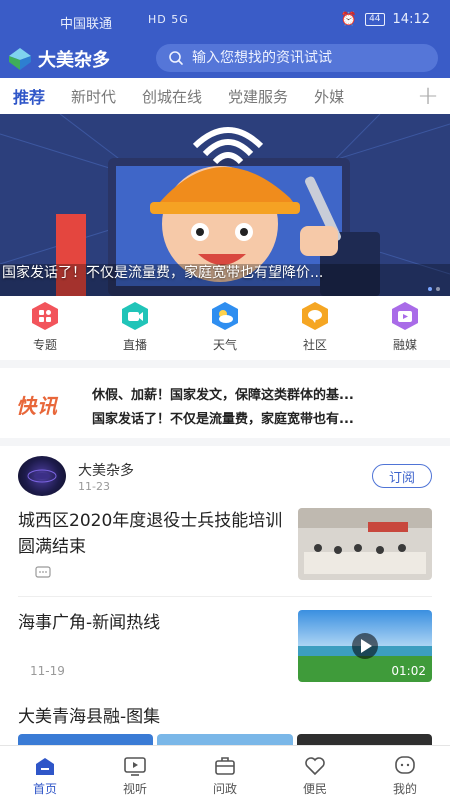 This screenshot has width=450, height=800. I want to click on search-input, so click(307, 58).